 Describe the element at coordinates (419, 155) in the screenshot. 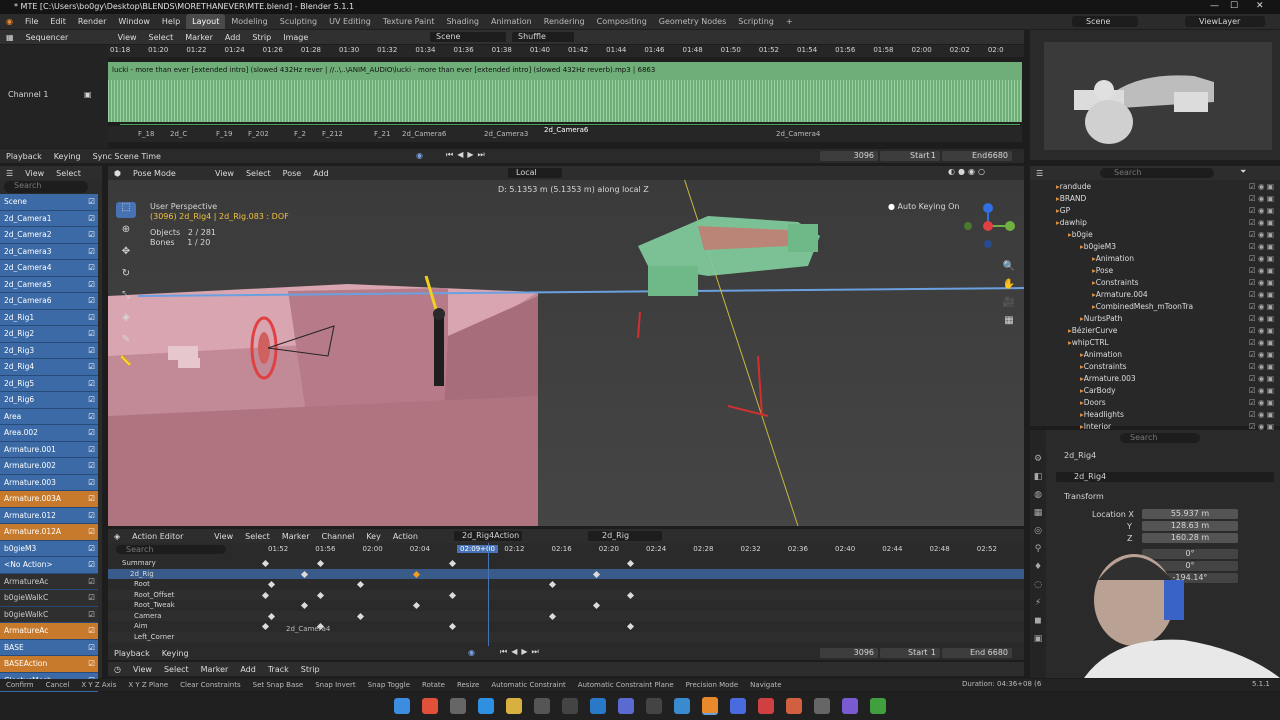

I see `record-icon: ◉` at that location.